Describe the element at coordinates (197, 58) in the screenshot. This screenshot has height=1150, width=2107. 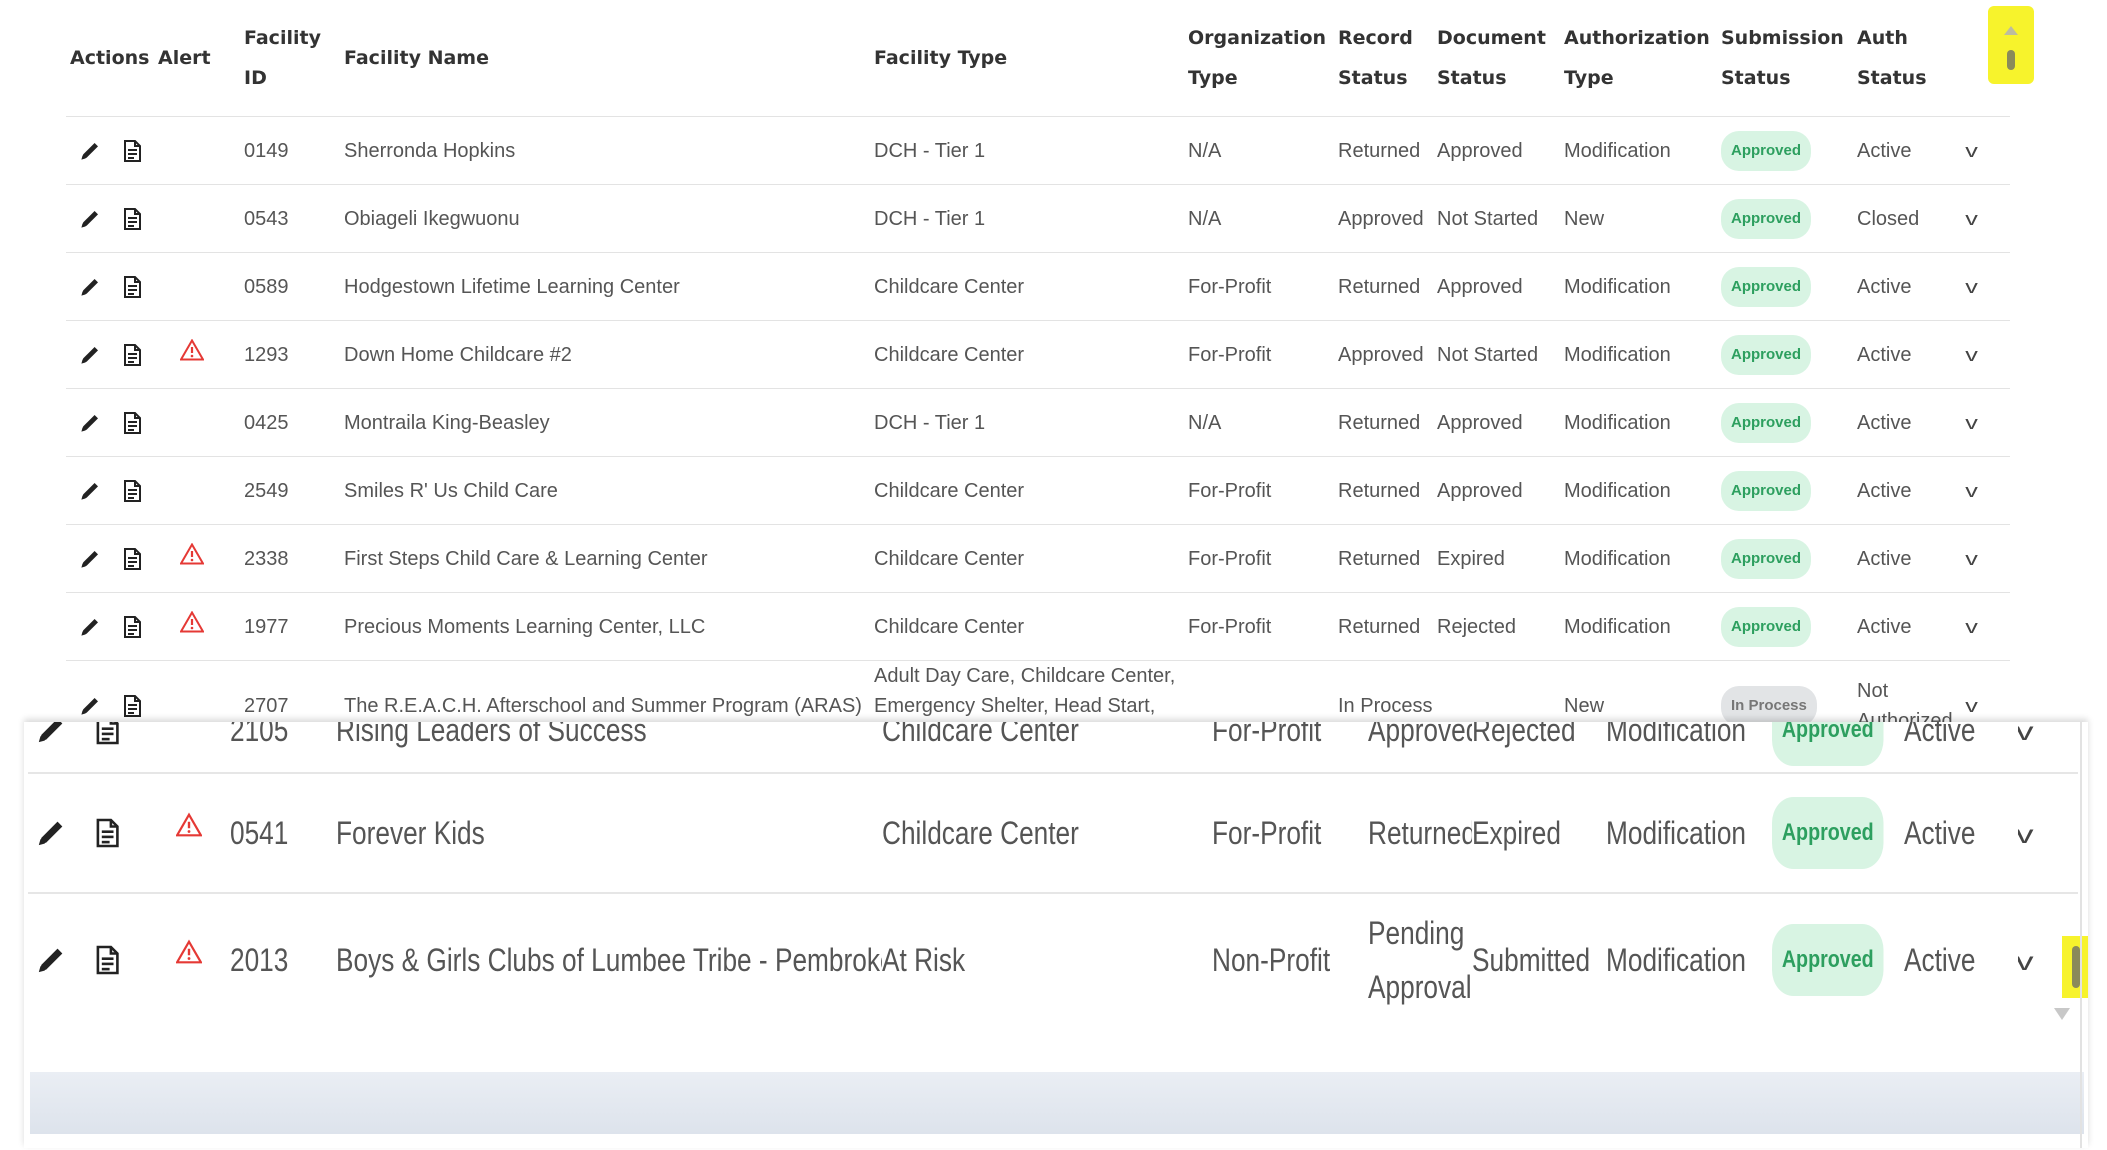
I see `column-header: Alert` at that location.